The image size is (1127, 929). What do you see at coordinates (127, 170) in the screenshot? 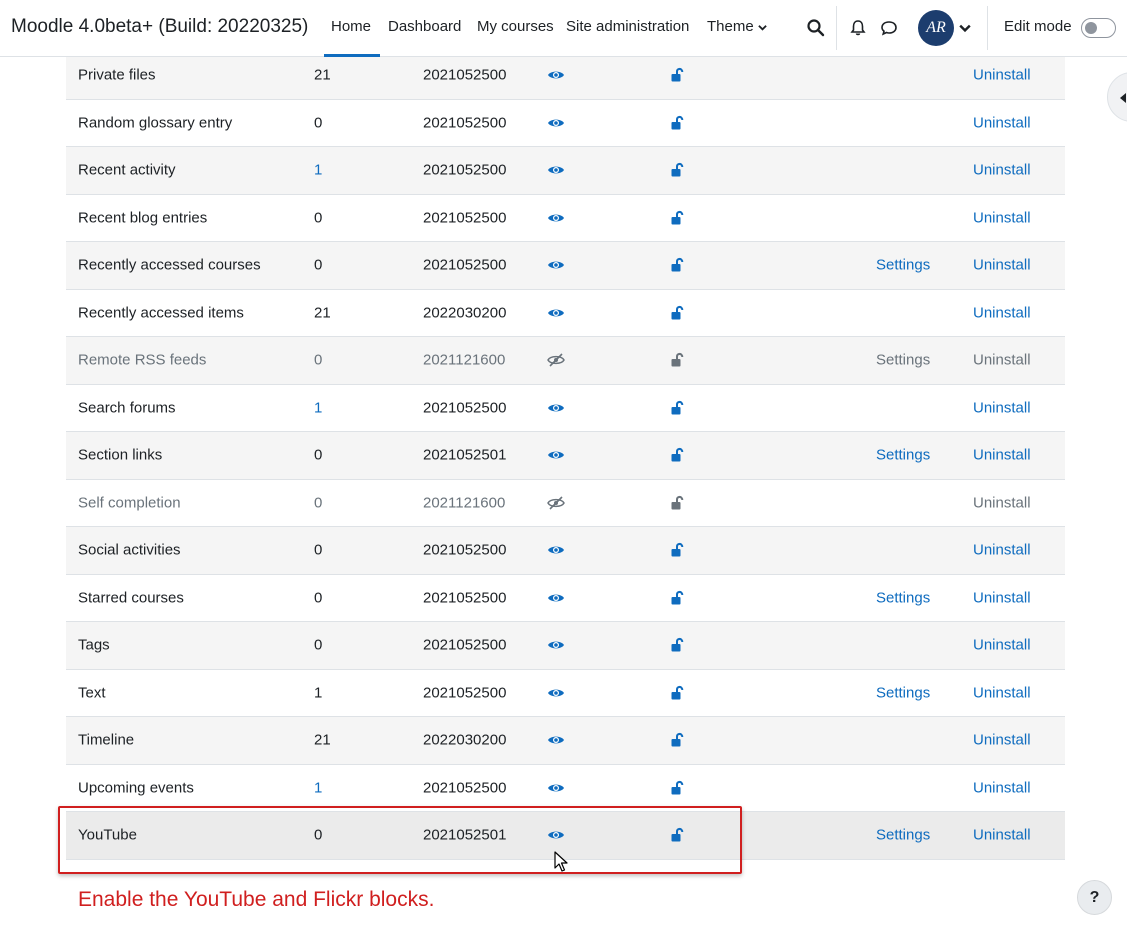
I see `block-name: Recent activity` at bounding box center [127, 170].